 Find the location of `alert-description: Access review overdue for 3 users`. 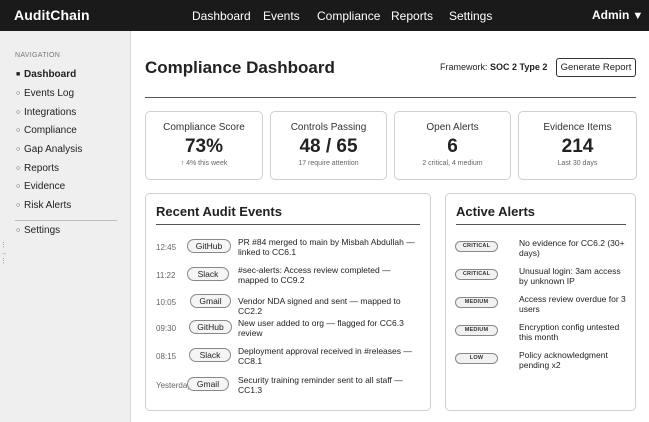

alert-description: Access review overdue for 3 users is located at coordinates (572, 304).